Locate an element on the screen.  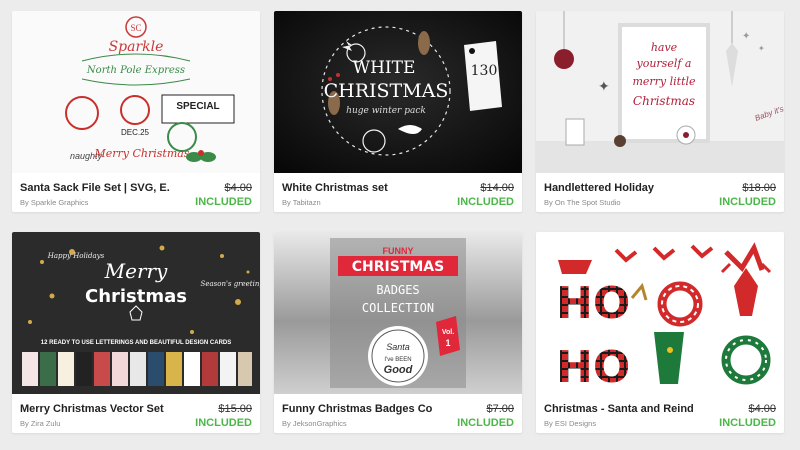
product-original-price: $15.00 is located at coordinates (235, 409).